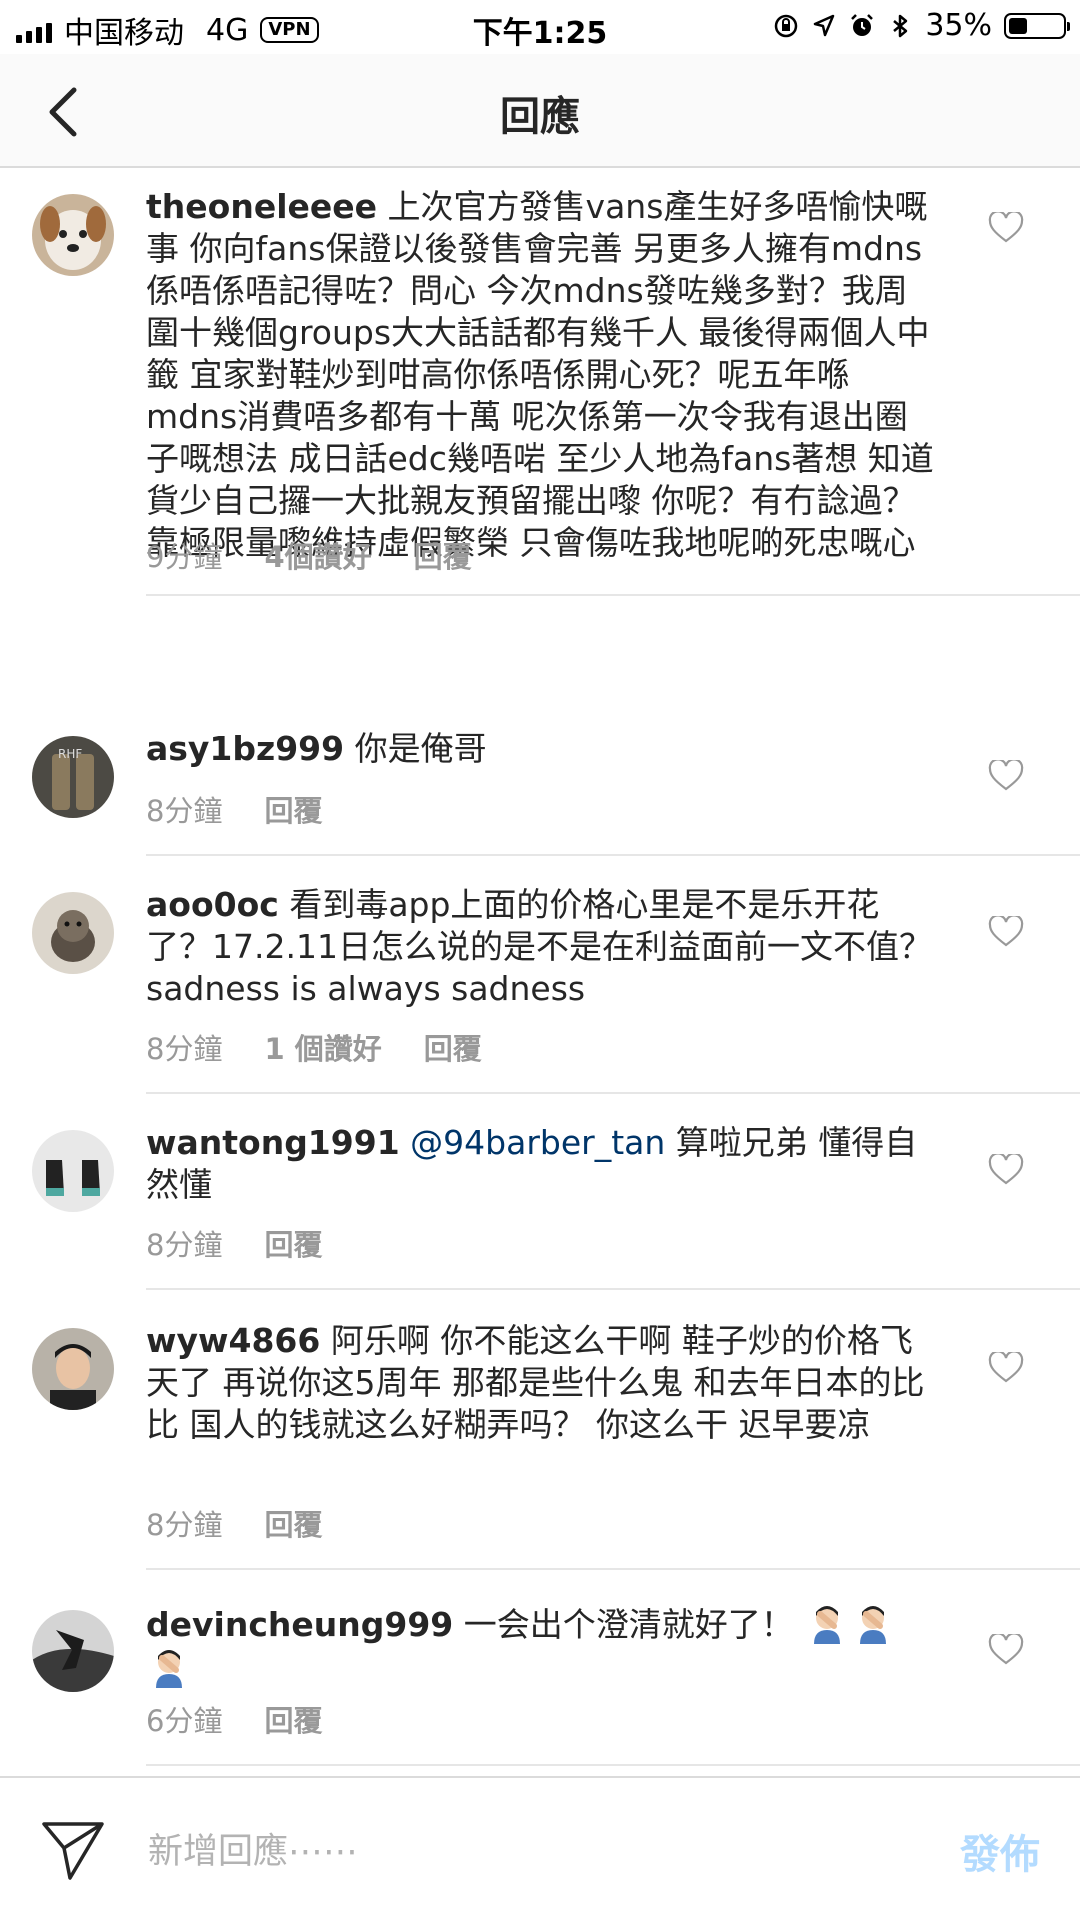  Describe the element at coordinates (184, 1721) in the screenshot. I see `comment-time: 6分鐘` at that location.